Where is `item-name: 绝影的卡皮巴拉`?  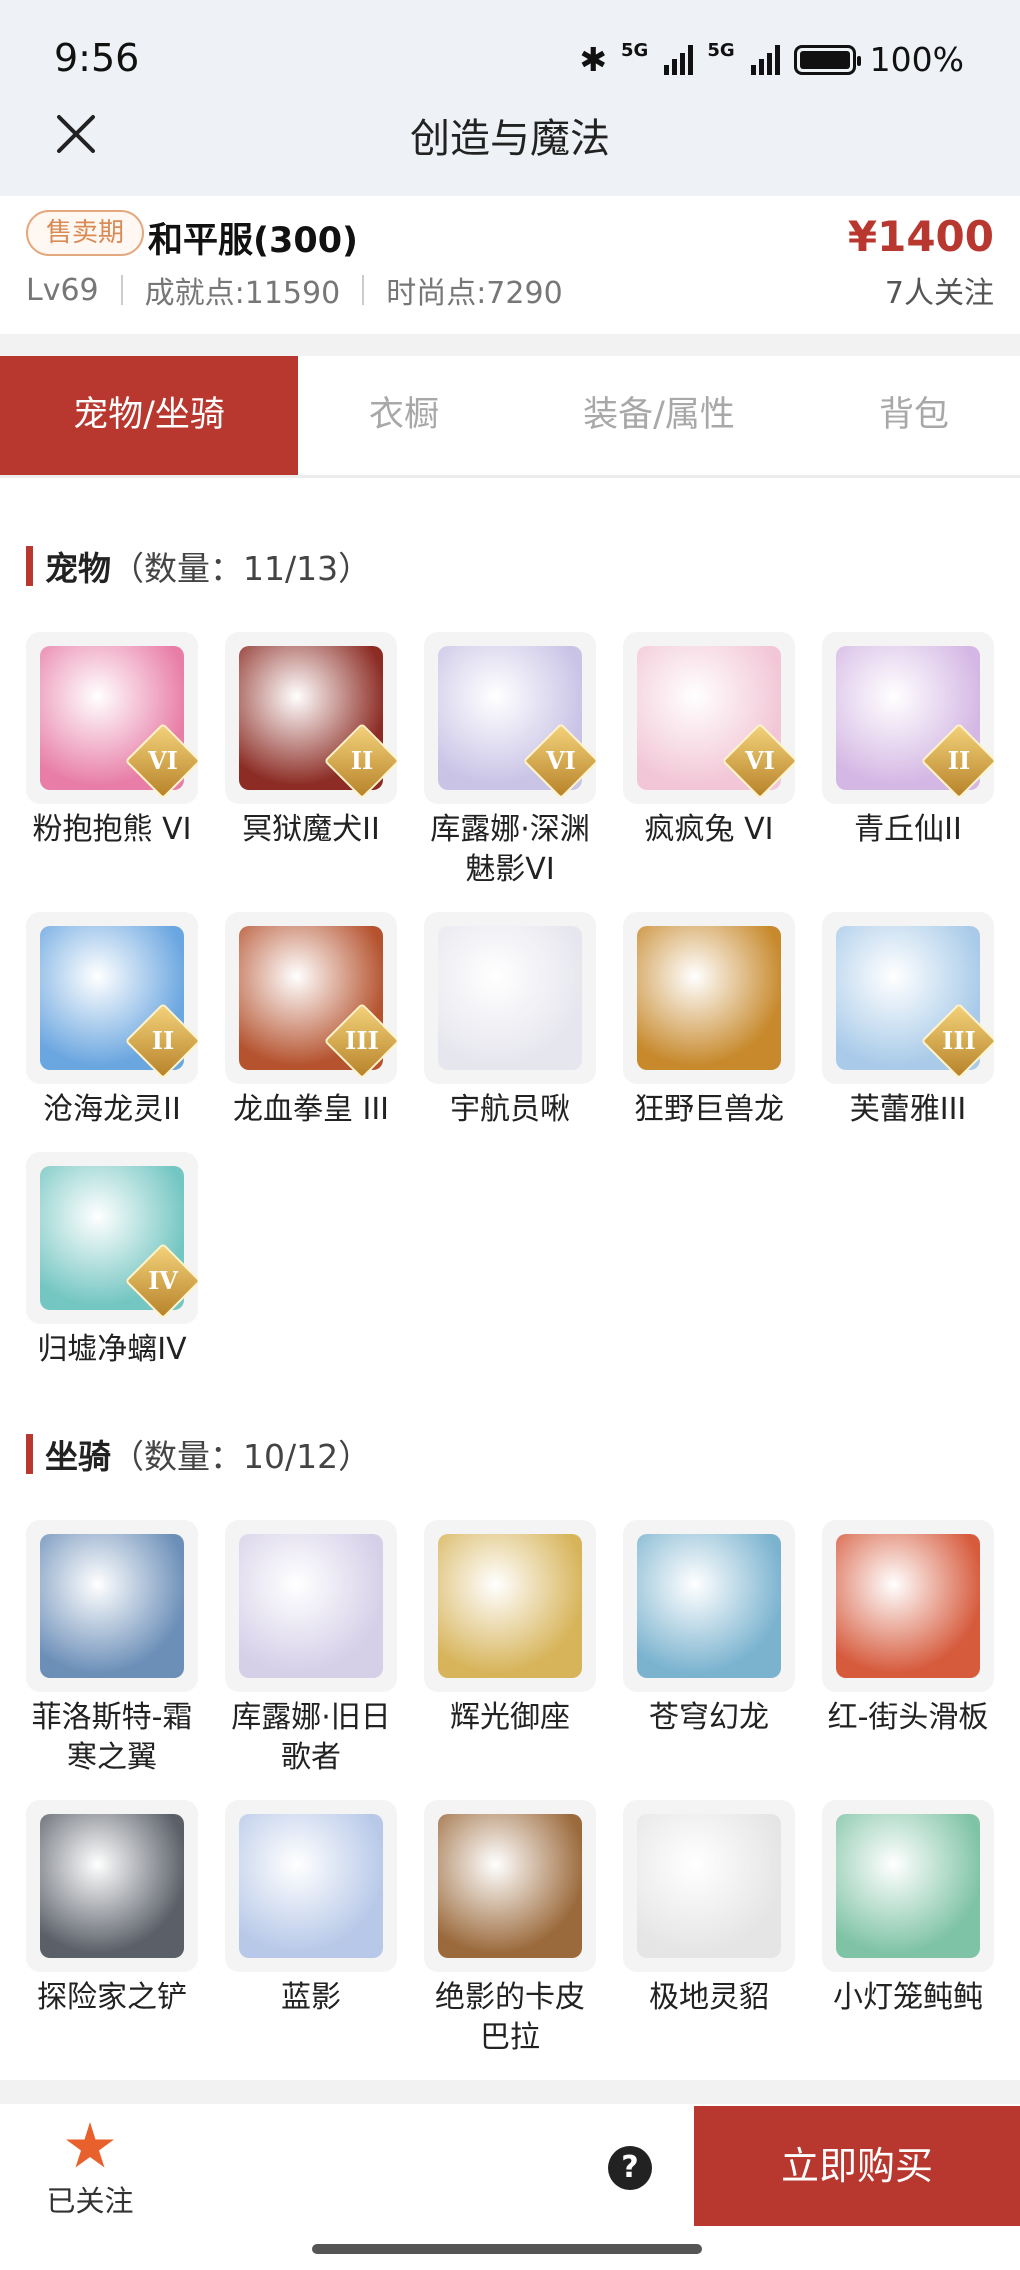
item-name: 绝影的卡皮巴拉 is located at coordinates (510, 2017).